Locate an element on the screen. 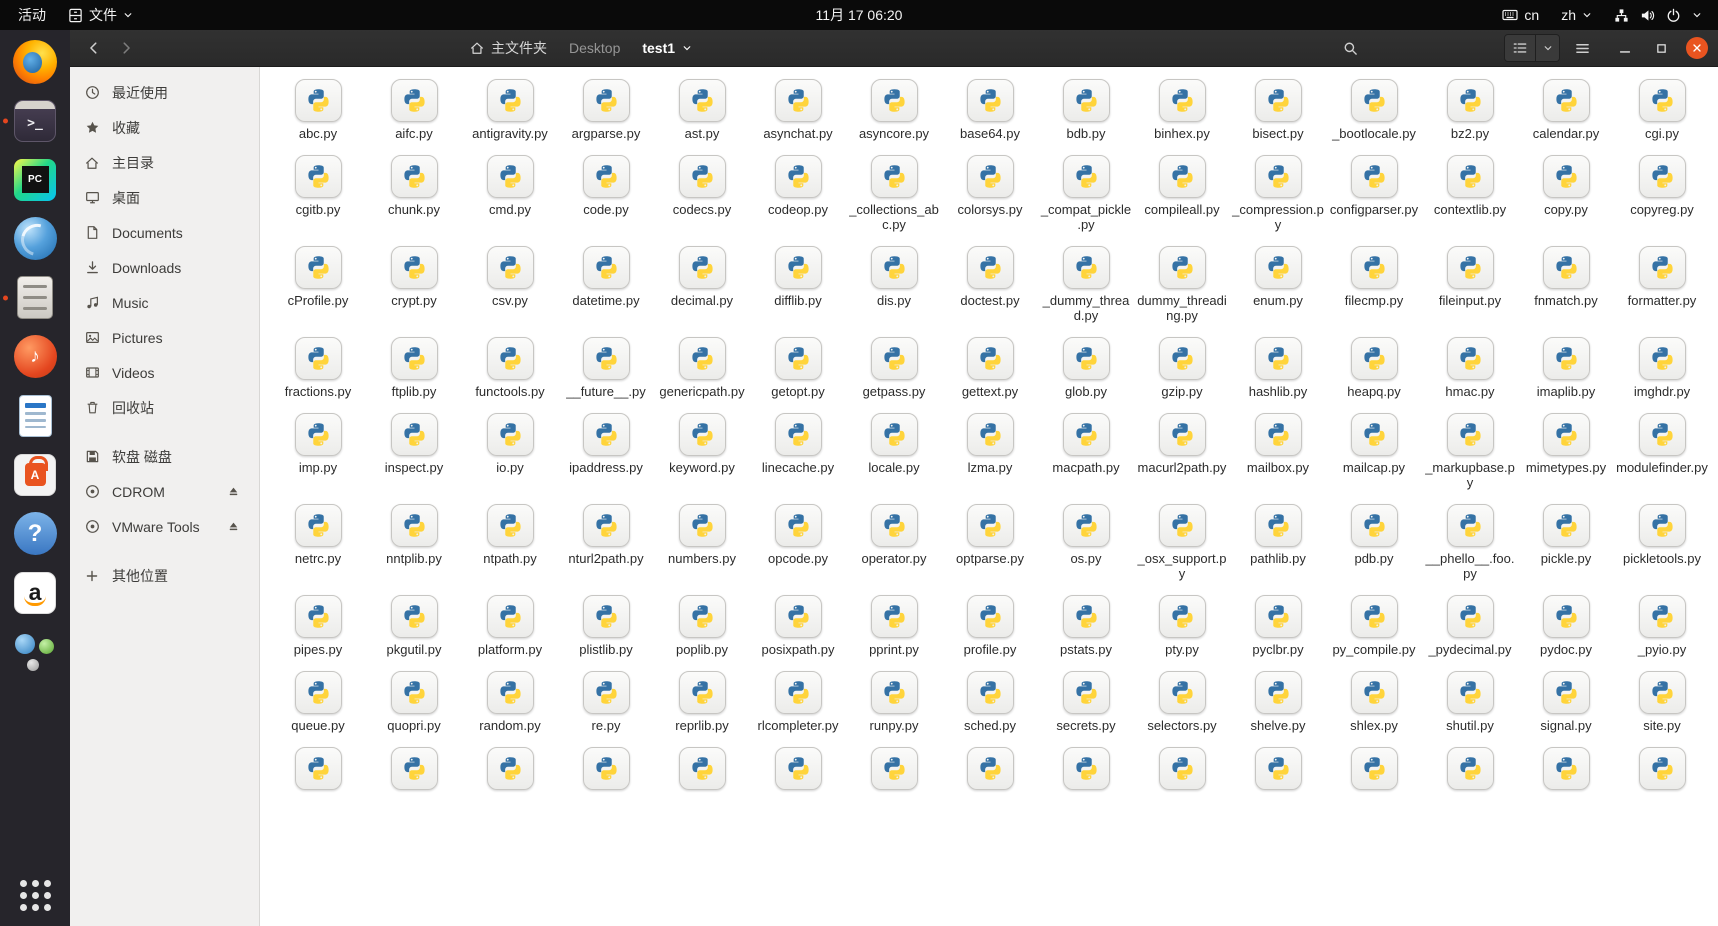 The image size is (1718, 926). file-item: hmac.py is located at coordinates (1470, 368).